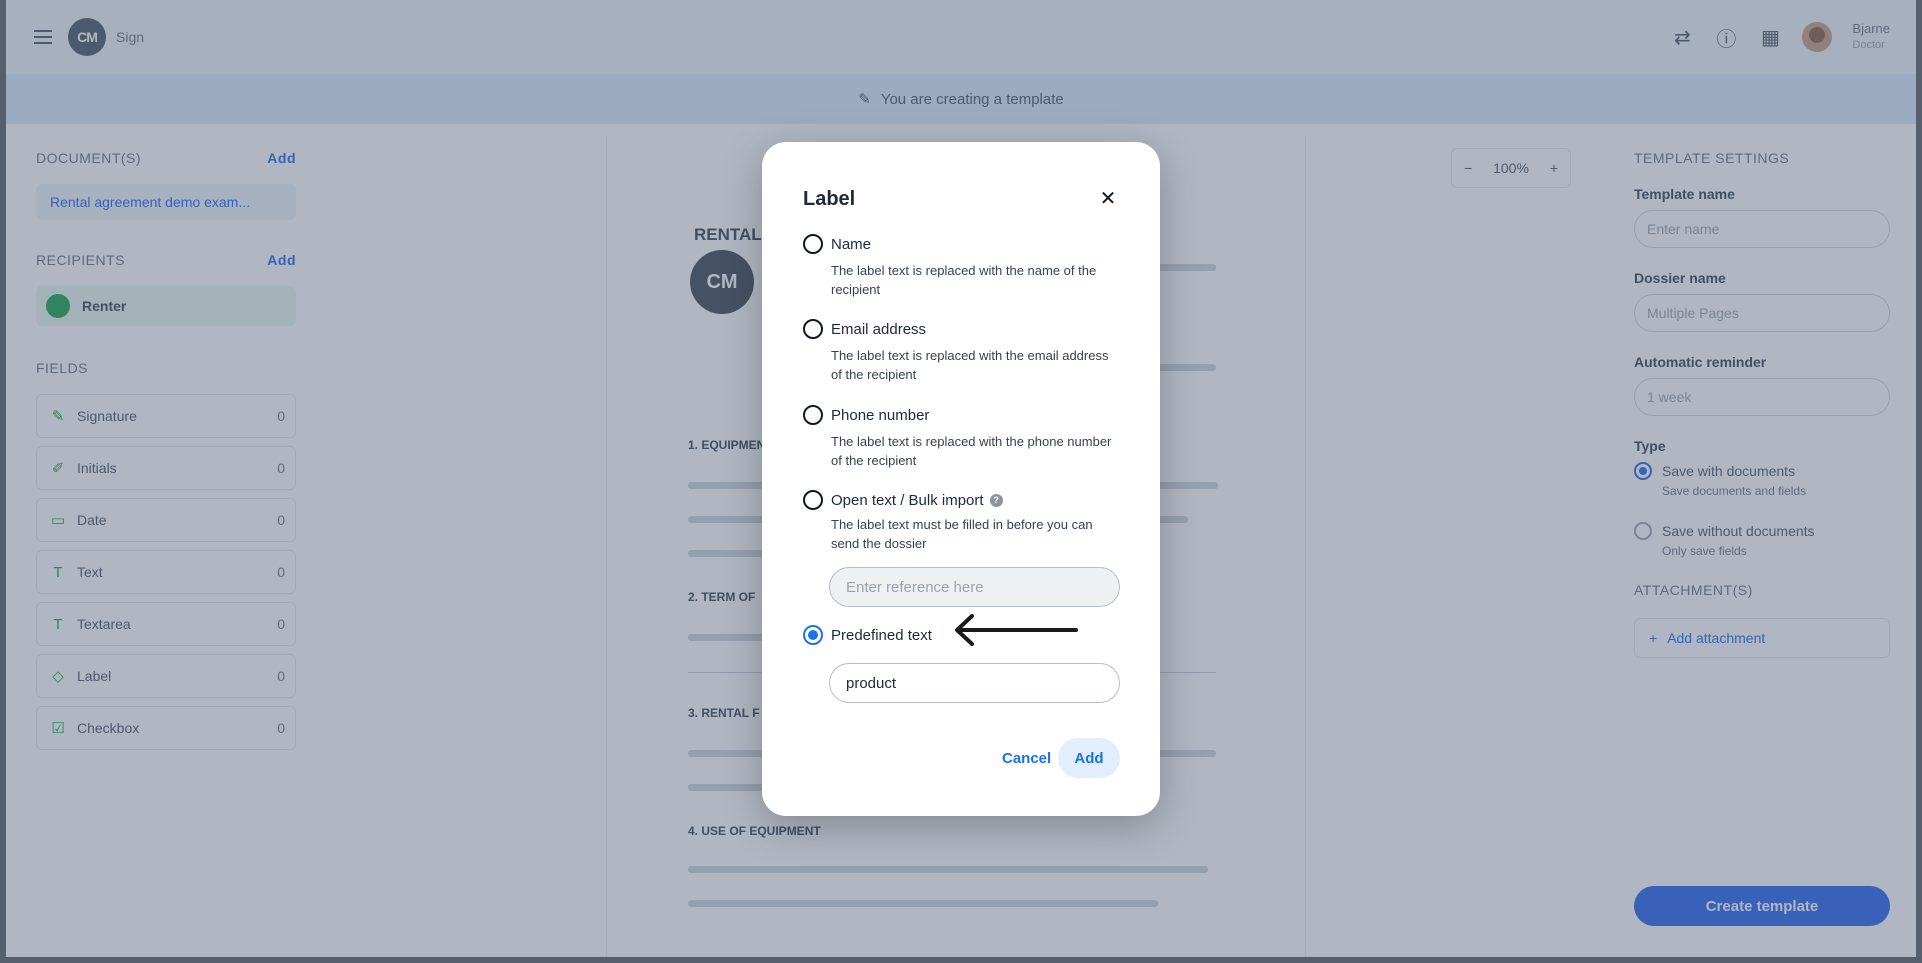  What do you see at coordinates (974, 683) in the screenshot?
I see `predefined-text-input: product` at bounding box center [974, 683].